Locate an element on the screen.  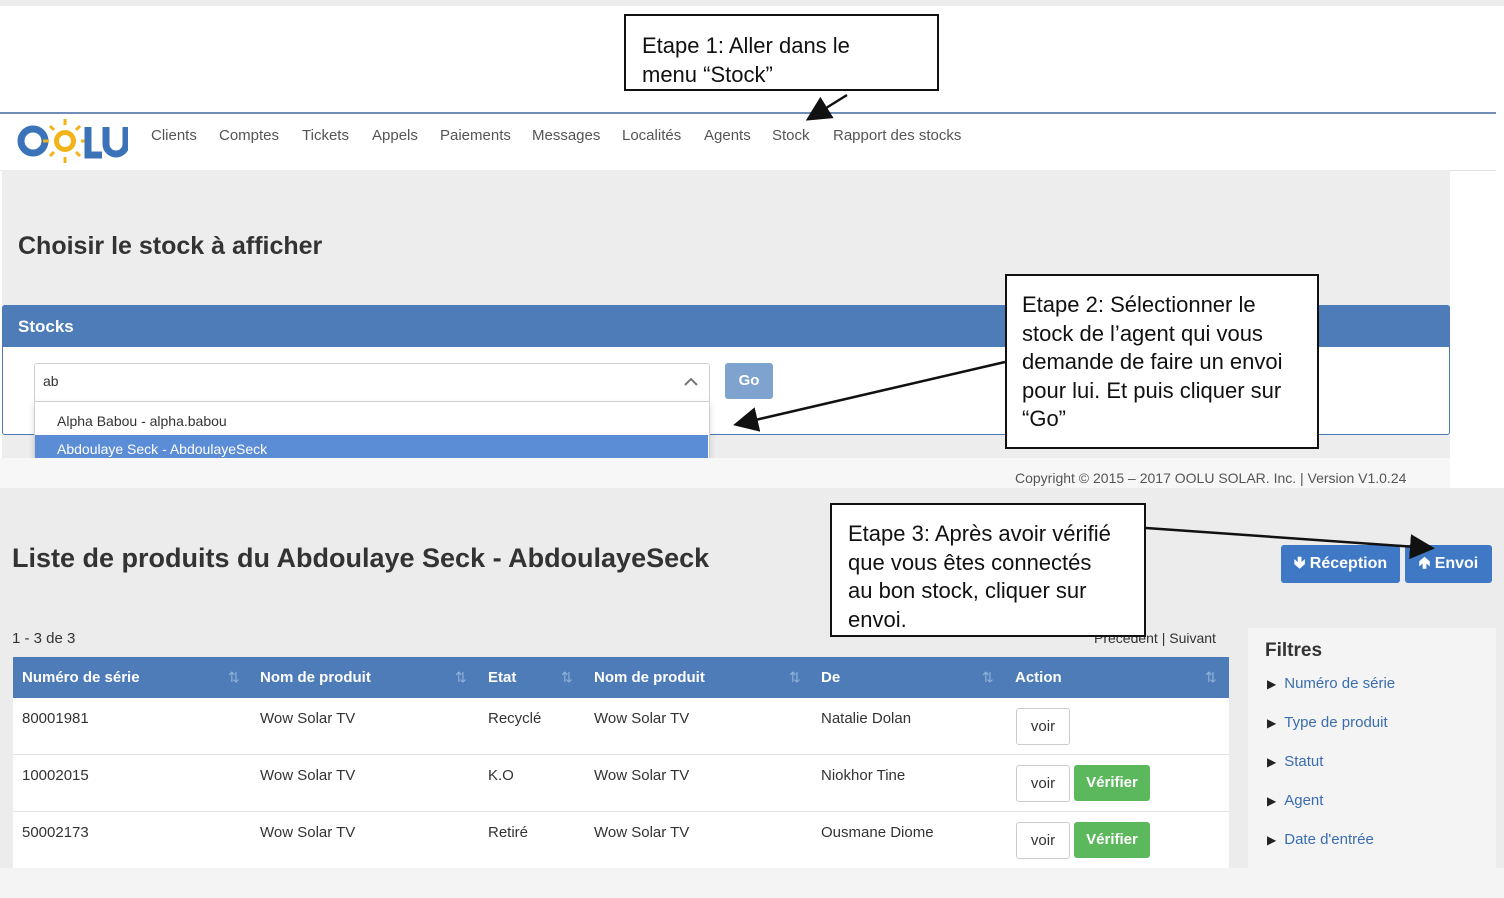
annotation-line: que vous êtes connectés is located at coordinates (970, 562).